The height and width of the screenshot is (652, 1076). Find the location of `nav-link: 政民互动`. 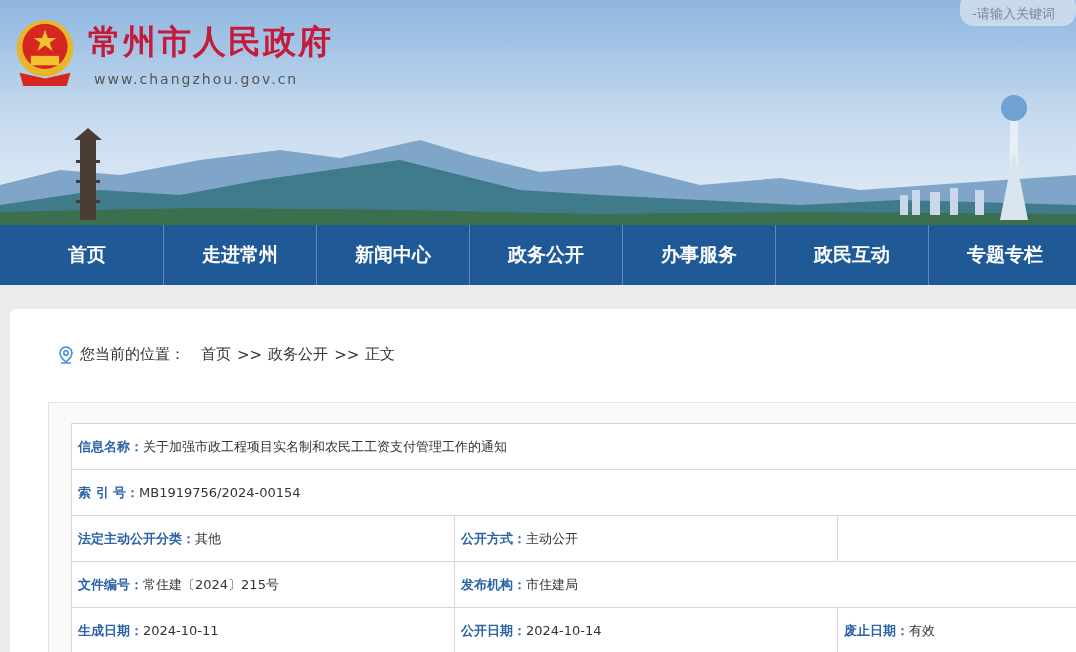

nav-link: 政民互动 is located at coordinates (852, 255).